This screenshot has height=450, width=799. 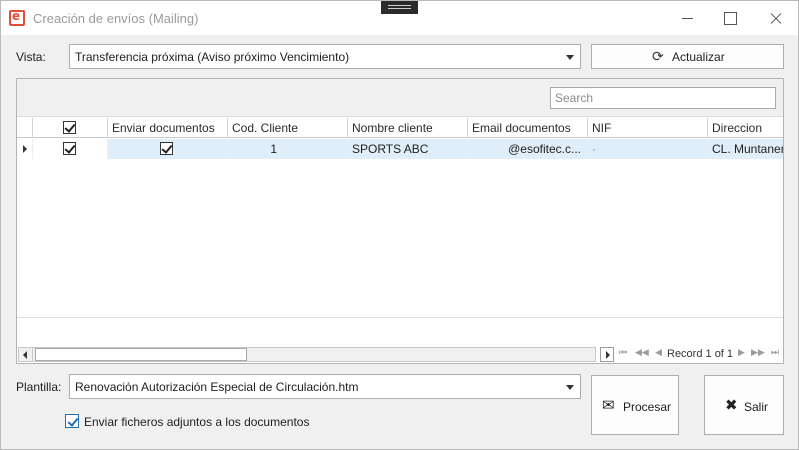 I want to click on prev-record-icon: ◀, so click(x=658, y=353).